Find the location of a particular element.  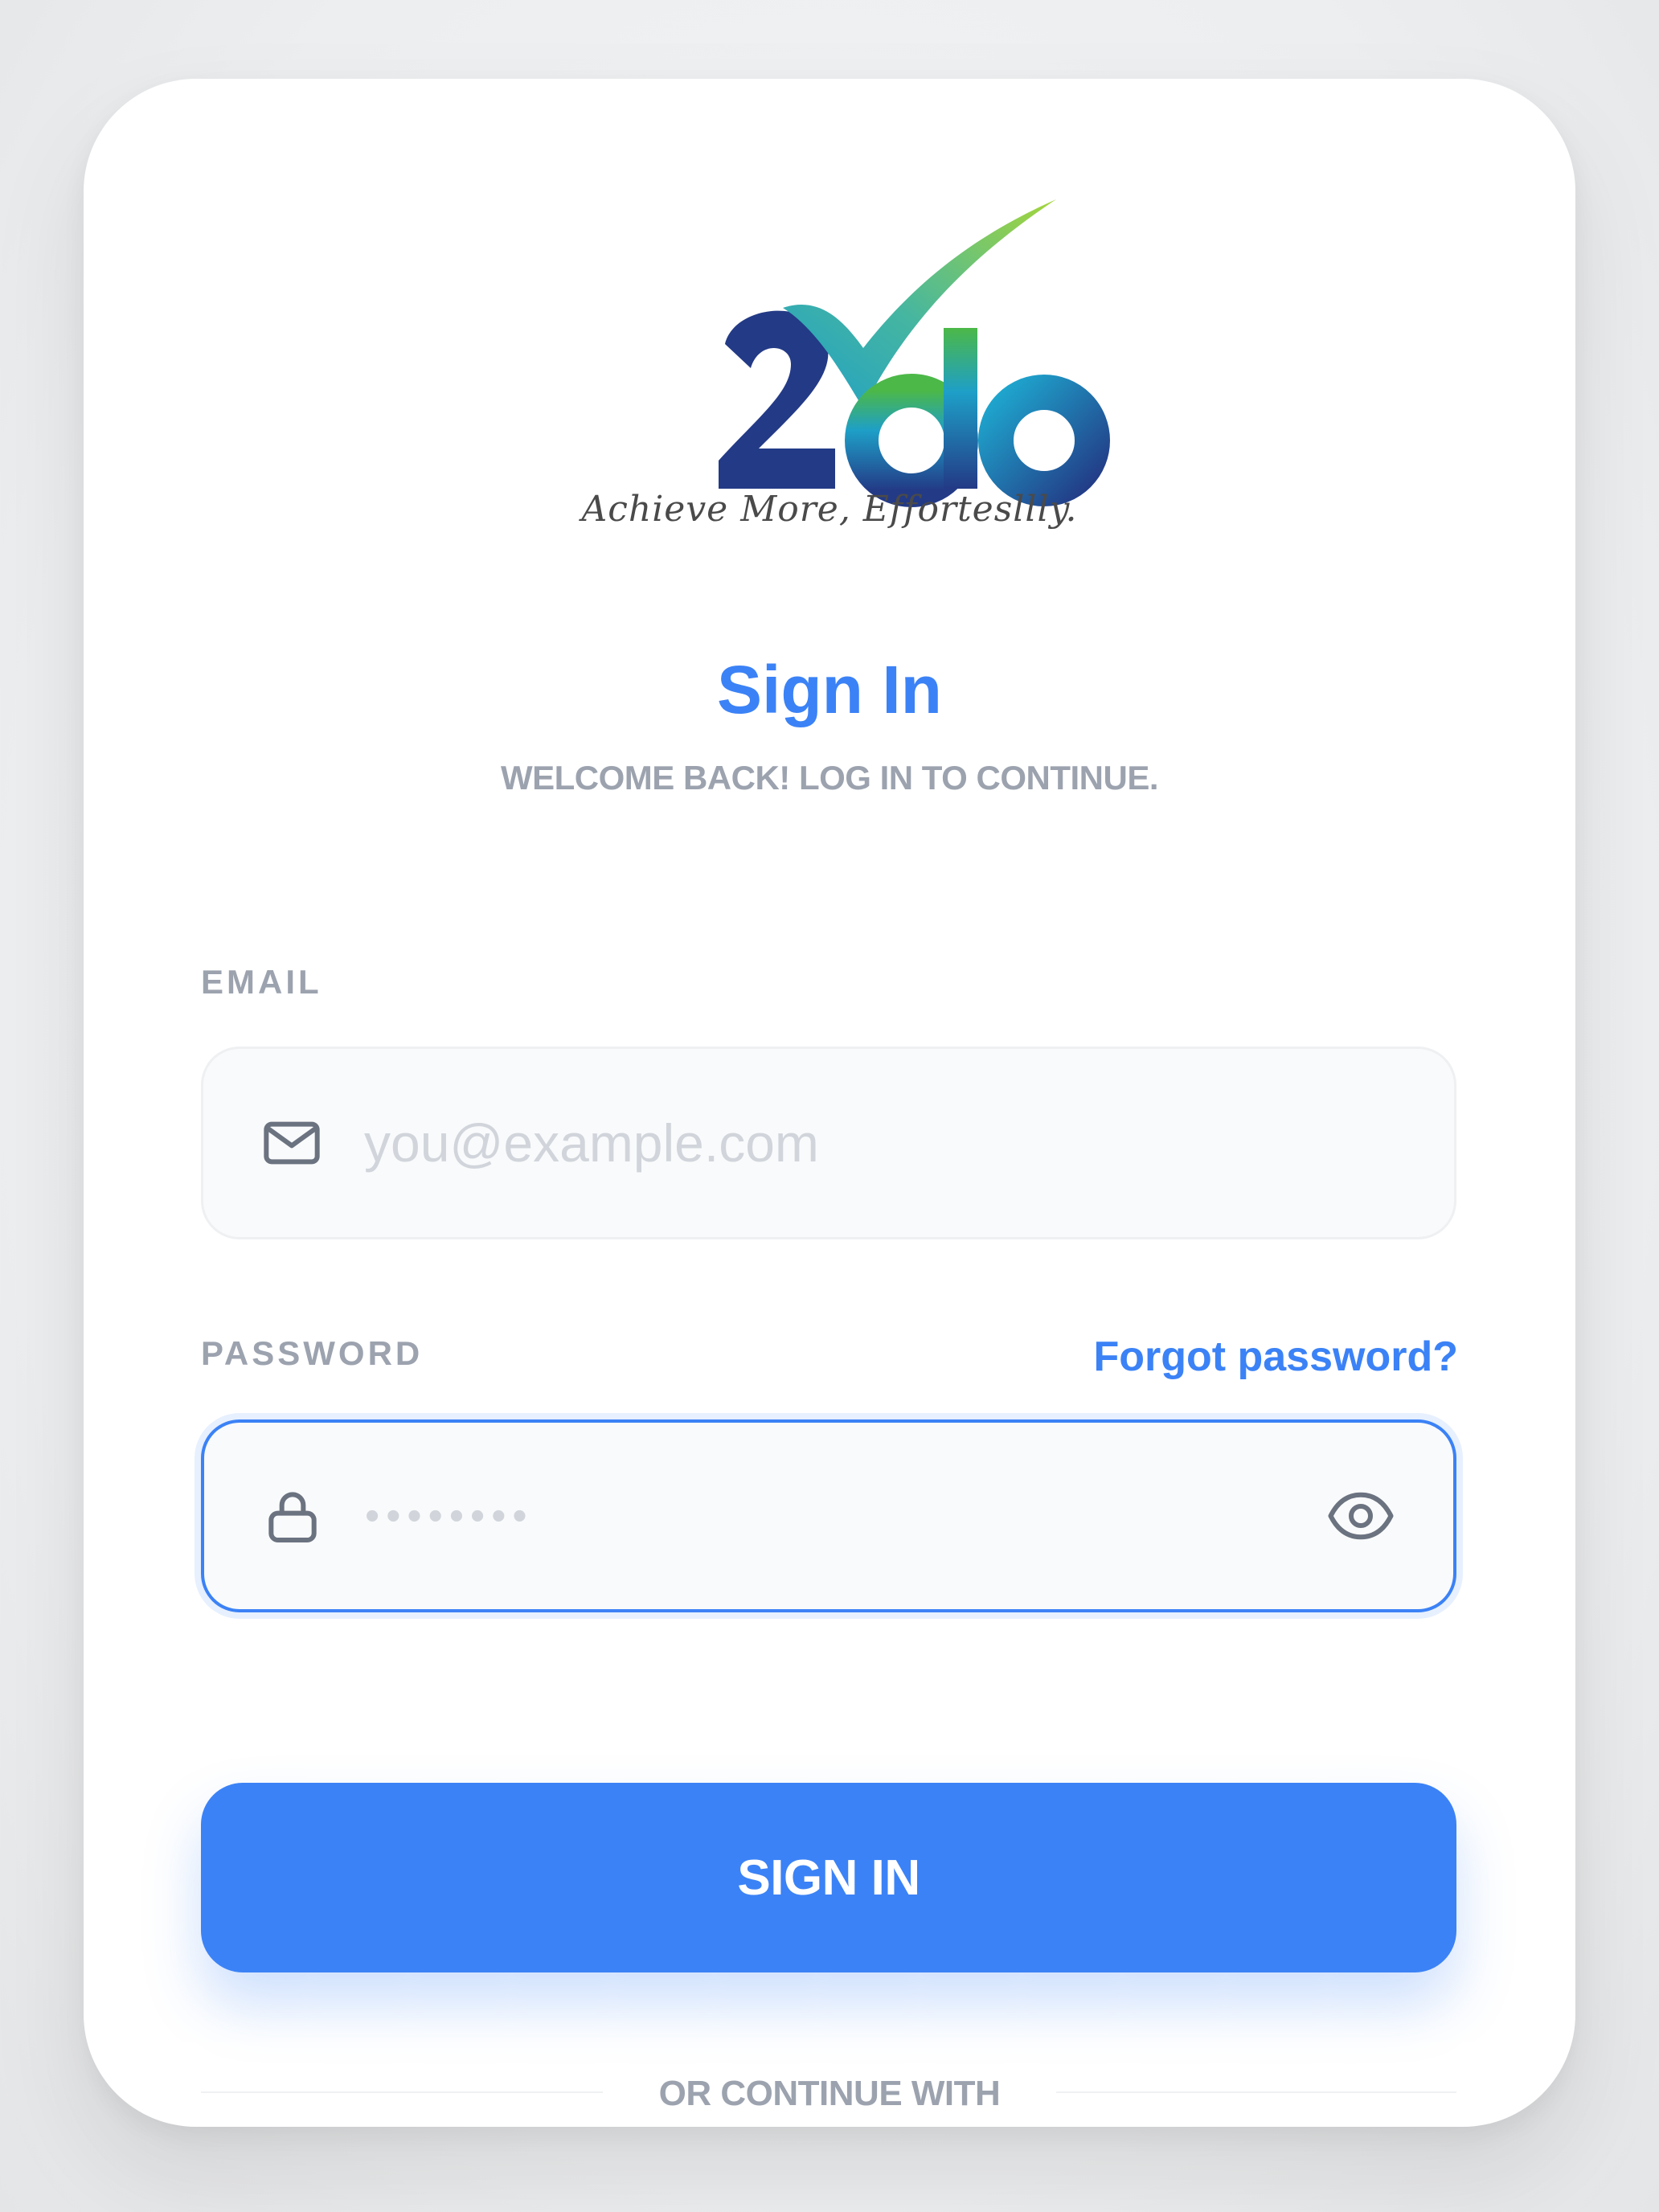

password-field-container is located at coordinates (828, 1515).